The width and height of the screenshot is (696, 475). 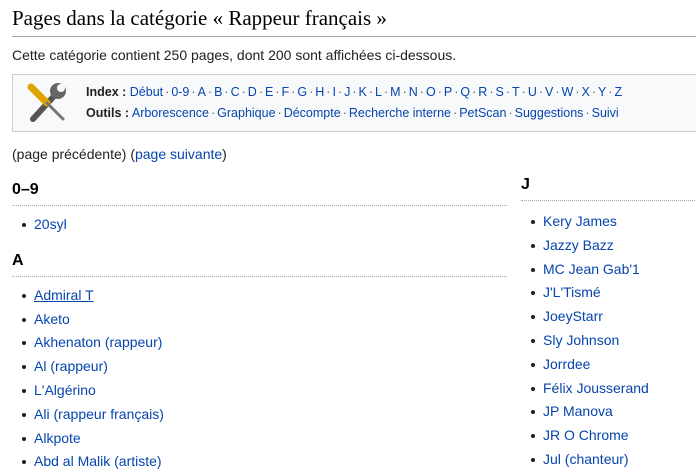 What do you see at coordinates (71, 366) in the screenshot?
I see `article-link: Al (rappeur)` at bounding box center [71, 366].